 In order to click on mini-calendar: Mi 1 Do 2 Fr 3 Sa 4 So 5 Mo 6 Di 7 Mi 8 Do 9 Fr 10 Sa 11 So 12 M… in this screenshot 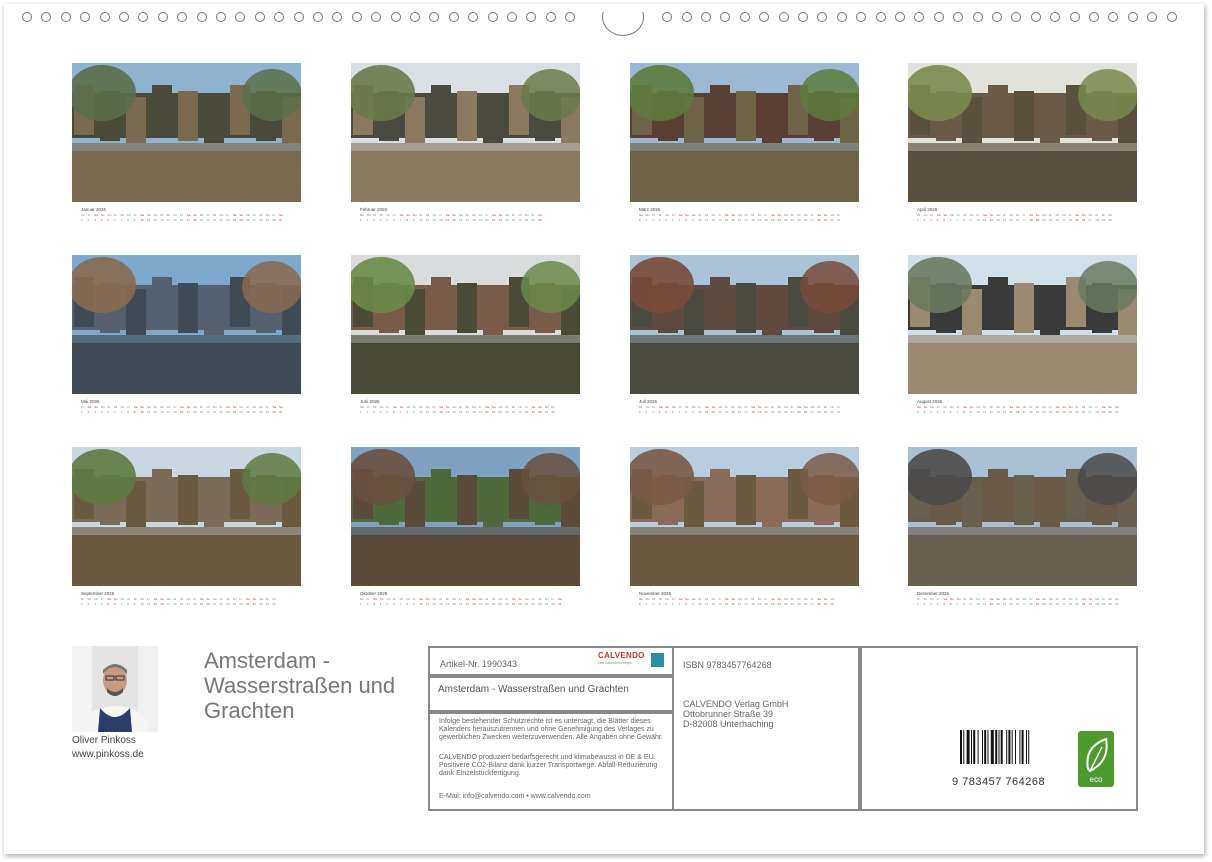, I will do `click(744, 410)`.